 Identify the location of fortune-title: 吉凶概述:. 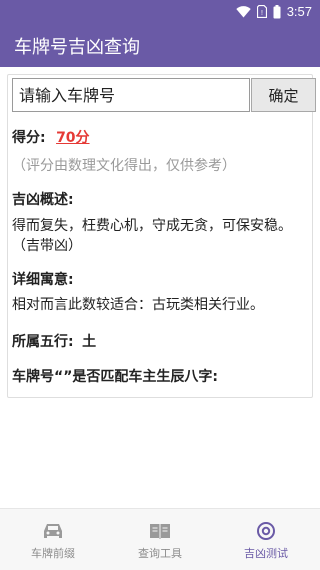
(43, 200).